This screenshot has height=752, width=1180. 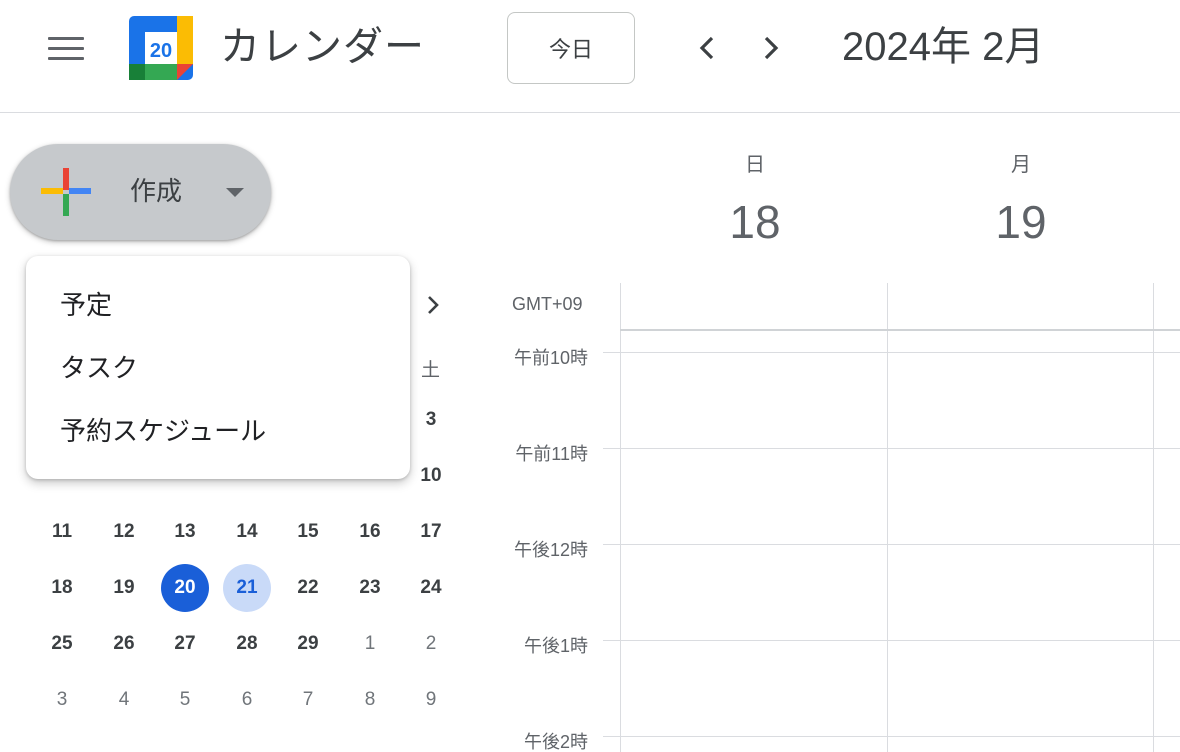 What do you see at coordinates (550, 358) in the screenshot?
I see `time-label: 午前10時` at bounding box center [550, 358].